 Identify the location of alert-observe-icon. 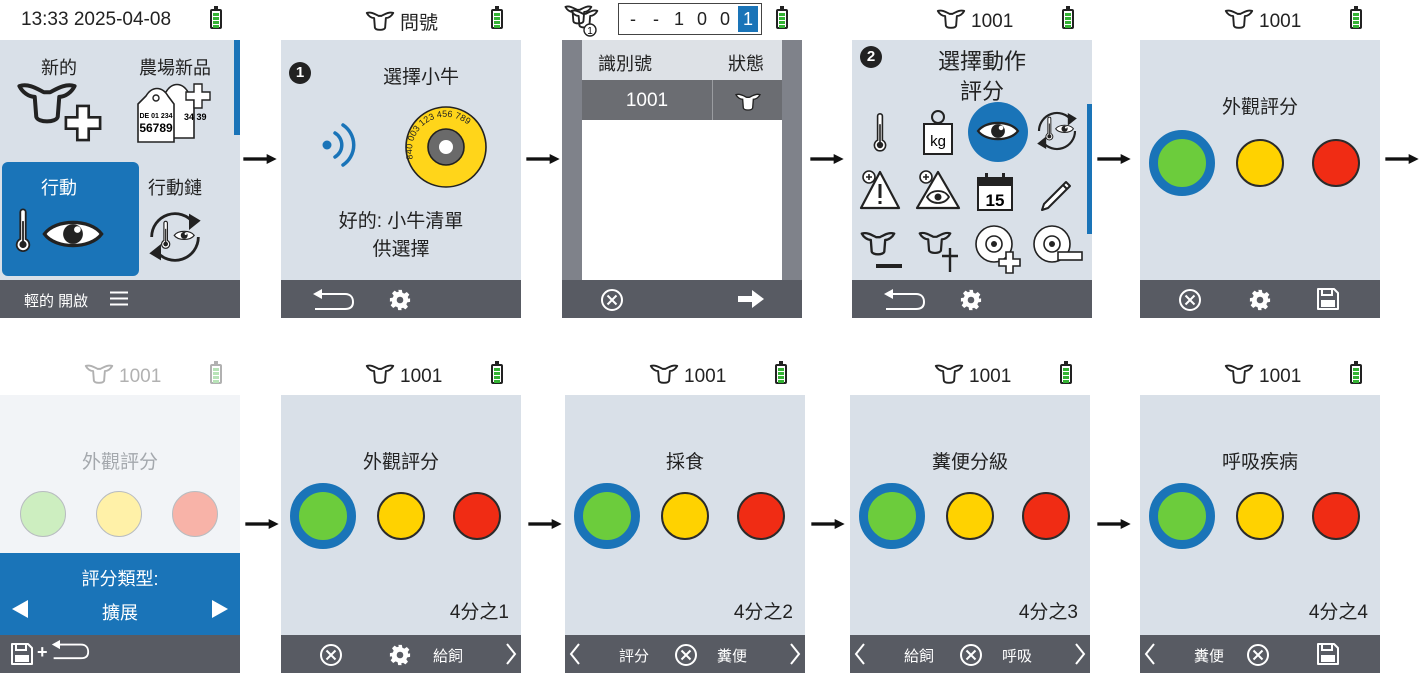
(938, 190).